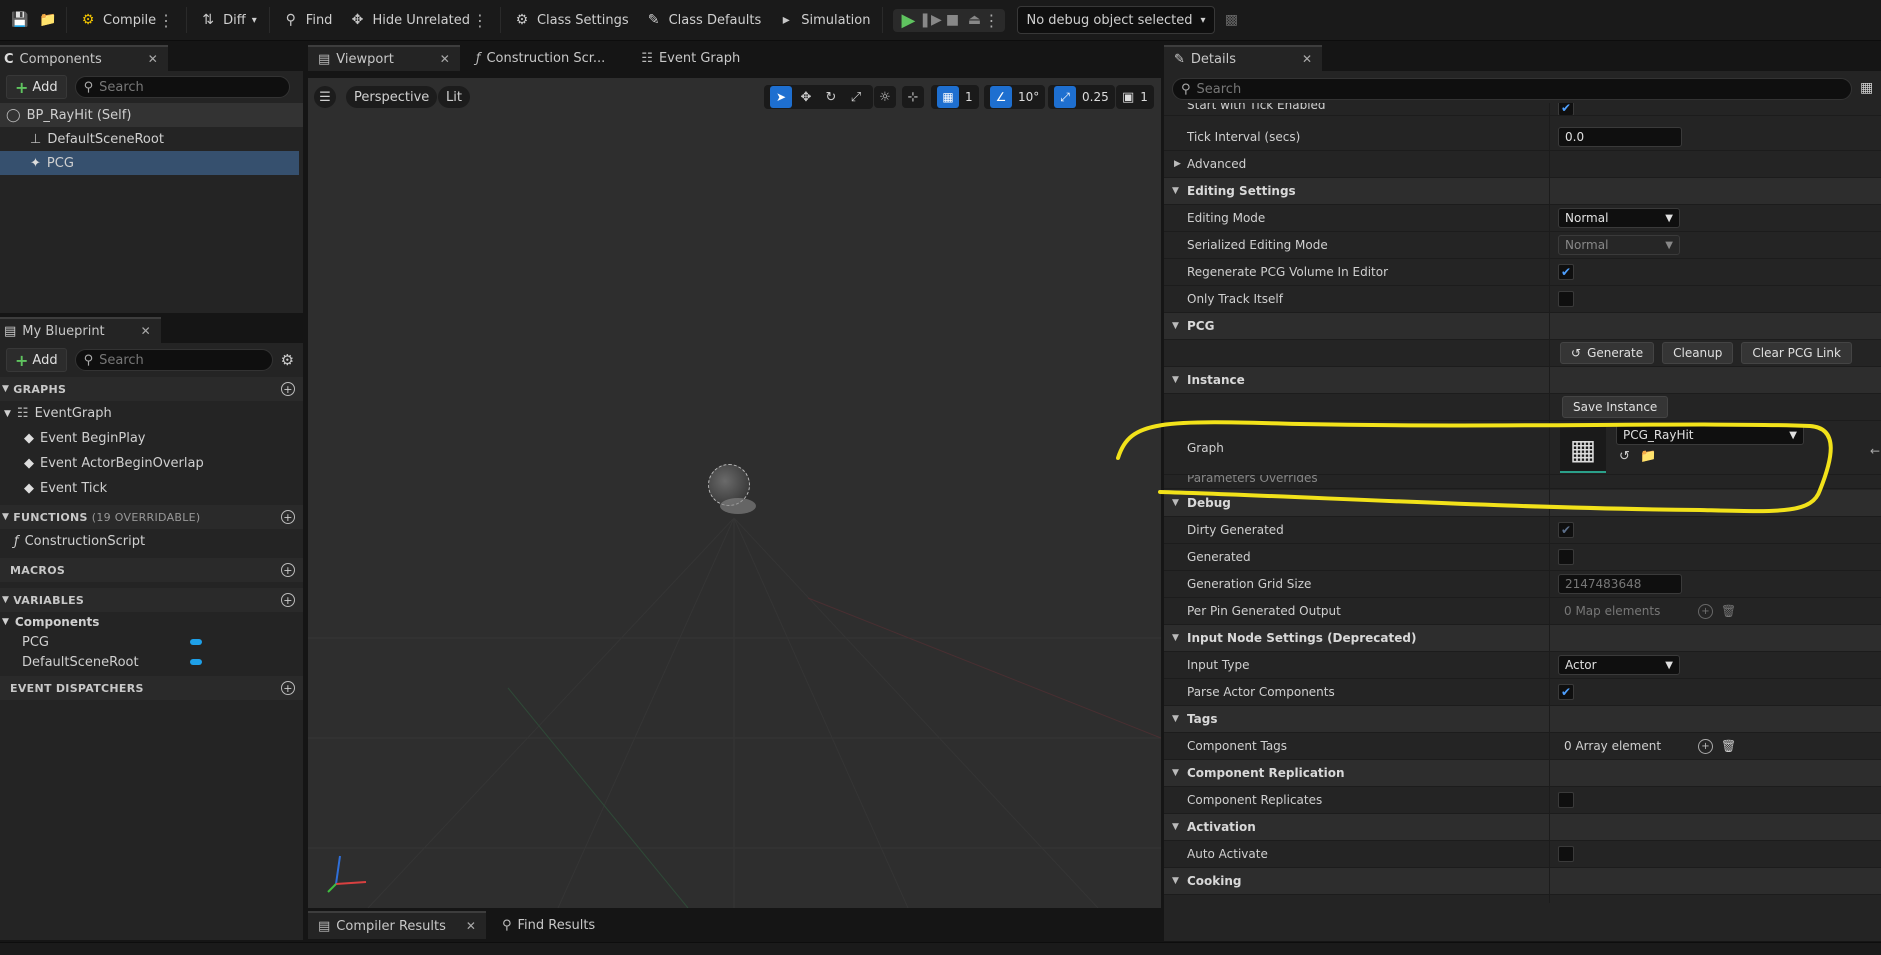  What do you see at coordinates (288, 389) in the screenshot?
I see `add-graph-icon: +` at bounding box center [288, 389].